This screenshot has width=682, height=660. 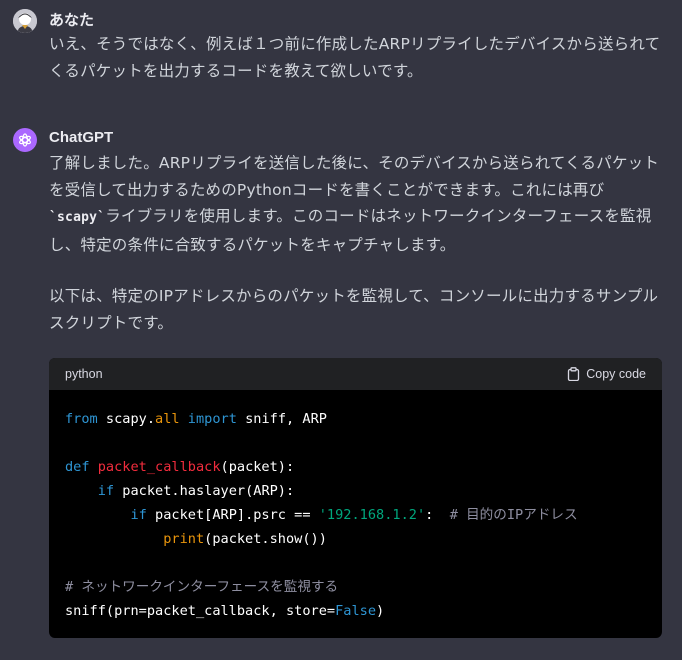 I want to click on code-sniff-call: sniff(prn=packet_callback, store=, so click(x=200, y=611).